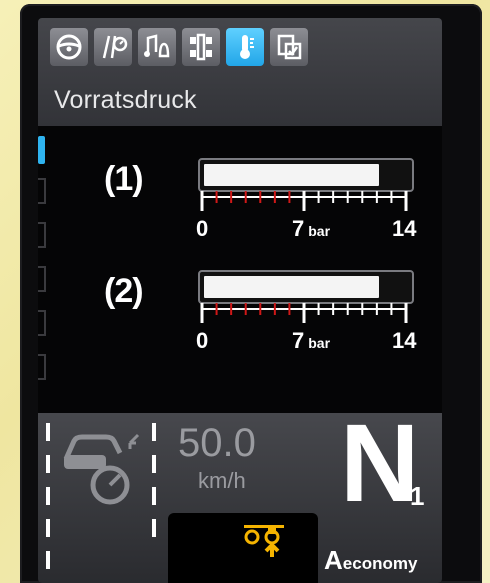 This screenshot has height=583, width=490. Describe the element at coordinates (124, 179) in the screenshot. I see `circuit-label: (1)` at that location.